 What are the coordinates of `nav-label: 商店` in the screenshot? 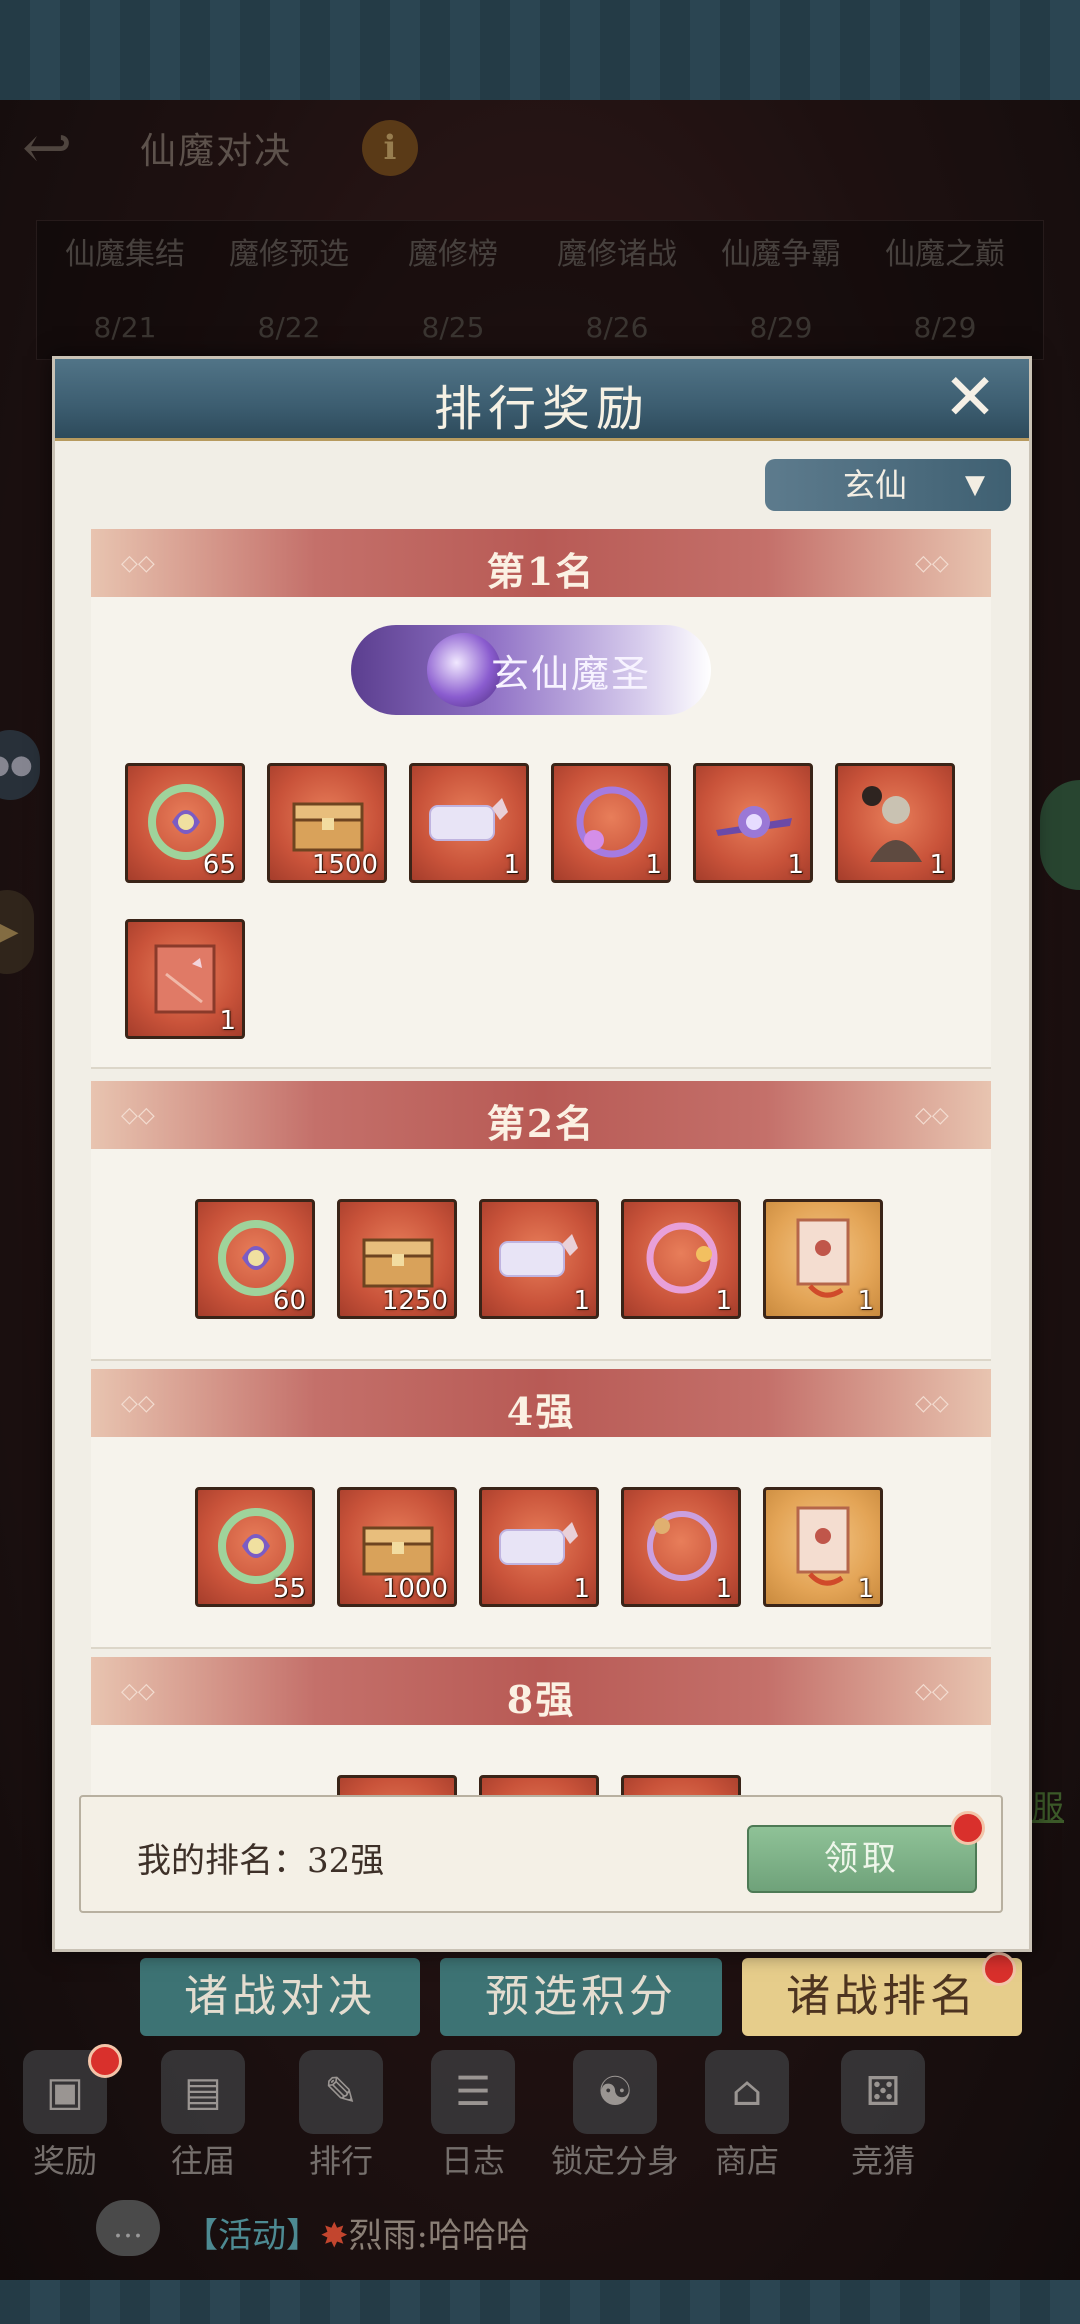 It's located at (746, 2161).